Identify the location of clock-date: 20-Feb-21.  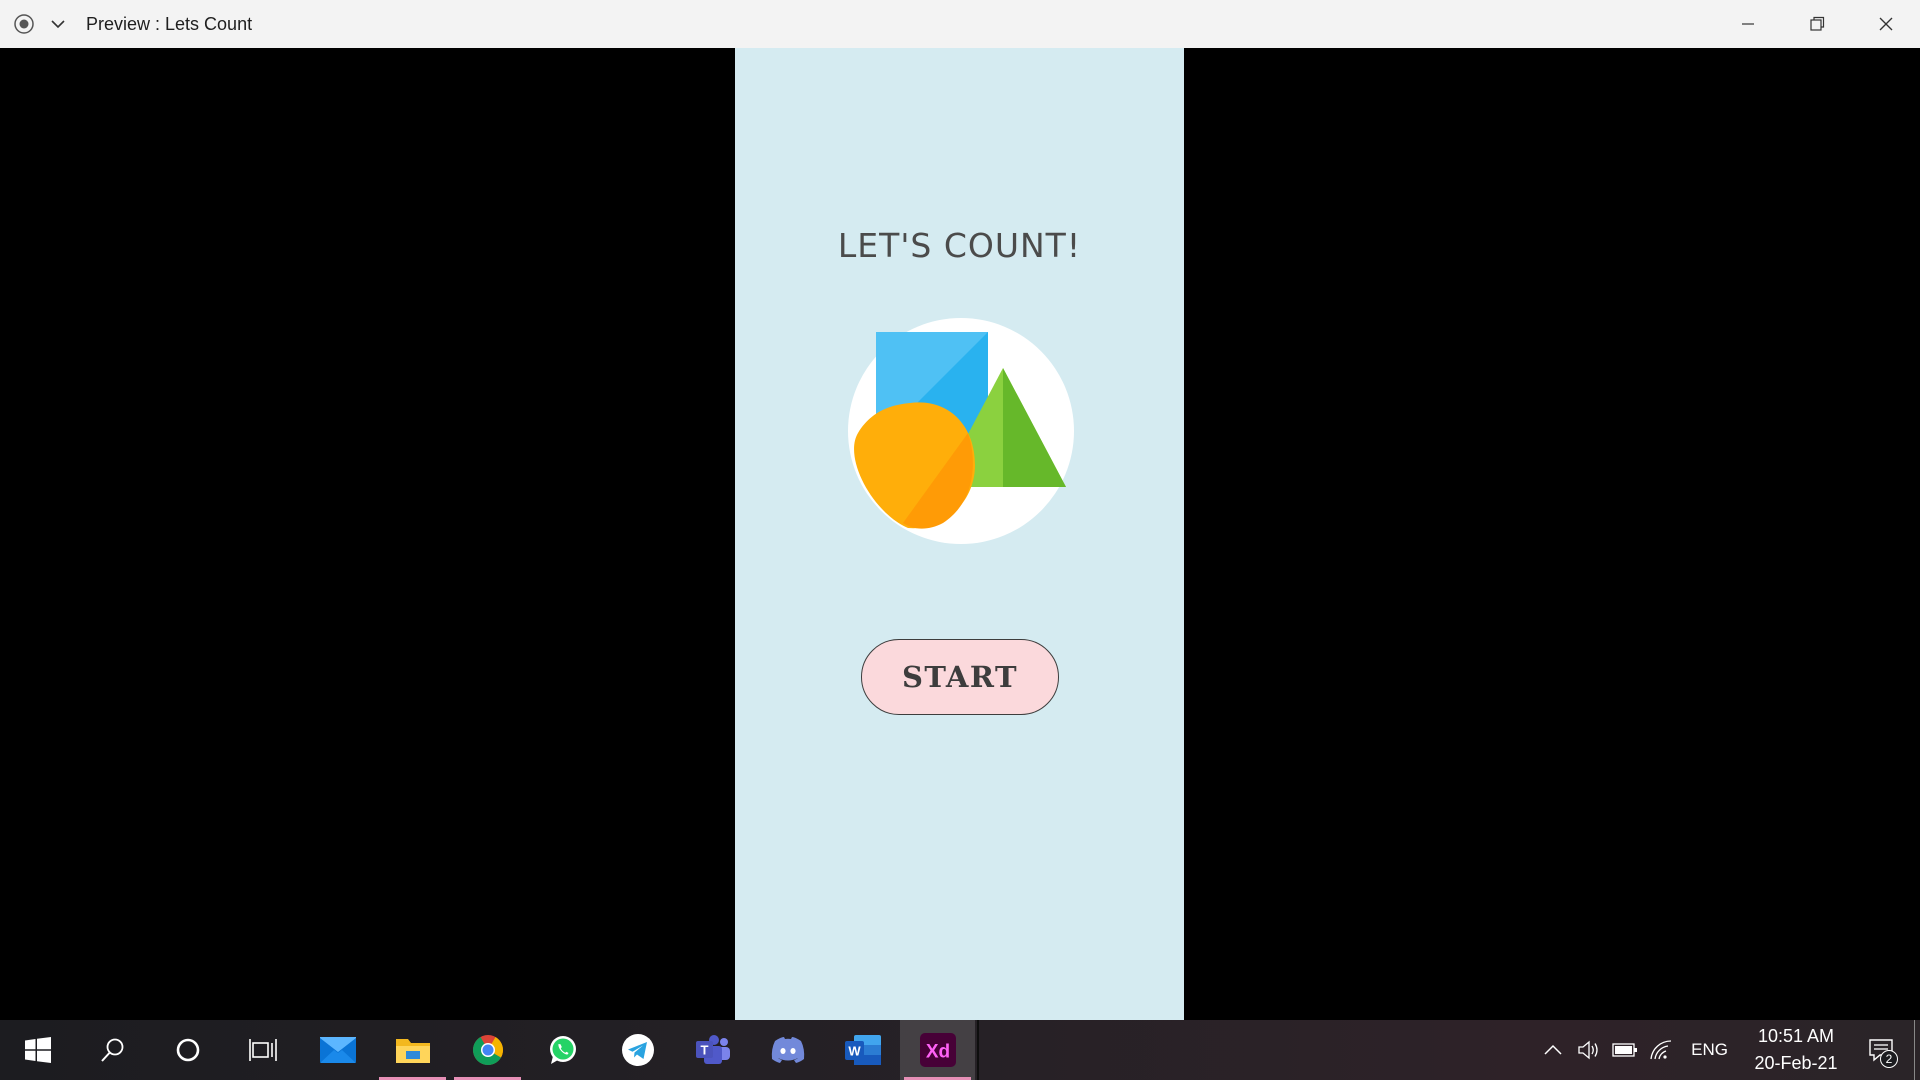
(1796, 1063).